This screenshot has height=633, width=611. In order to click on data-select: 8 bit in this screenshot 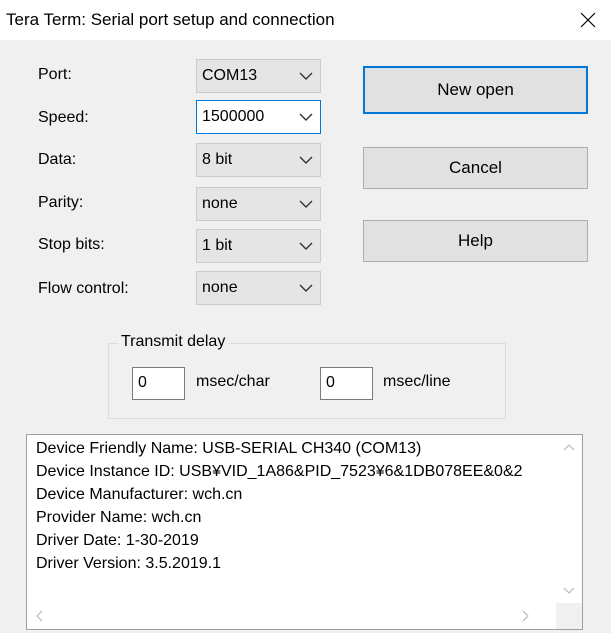, I will do `click(258, 160)`.